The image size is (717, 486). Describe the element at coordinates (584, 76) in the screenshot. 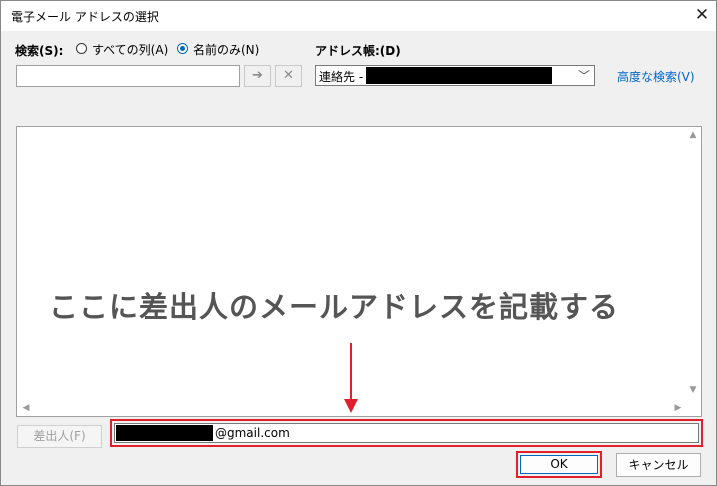

I see `chevron-down-icon: ﹀` at that location.